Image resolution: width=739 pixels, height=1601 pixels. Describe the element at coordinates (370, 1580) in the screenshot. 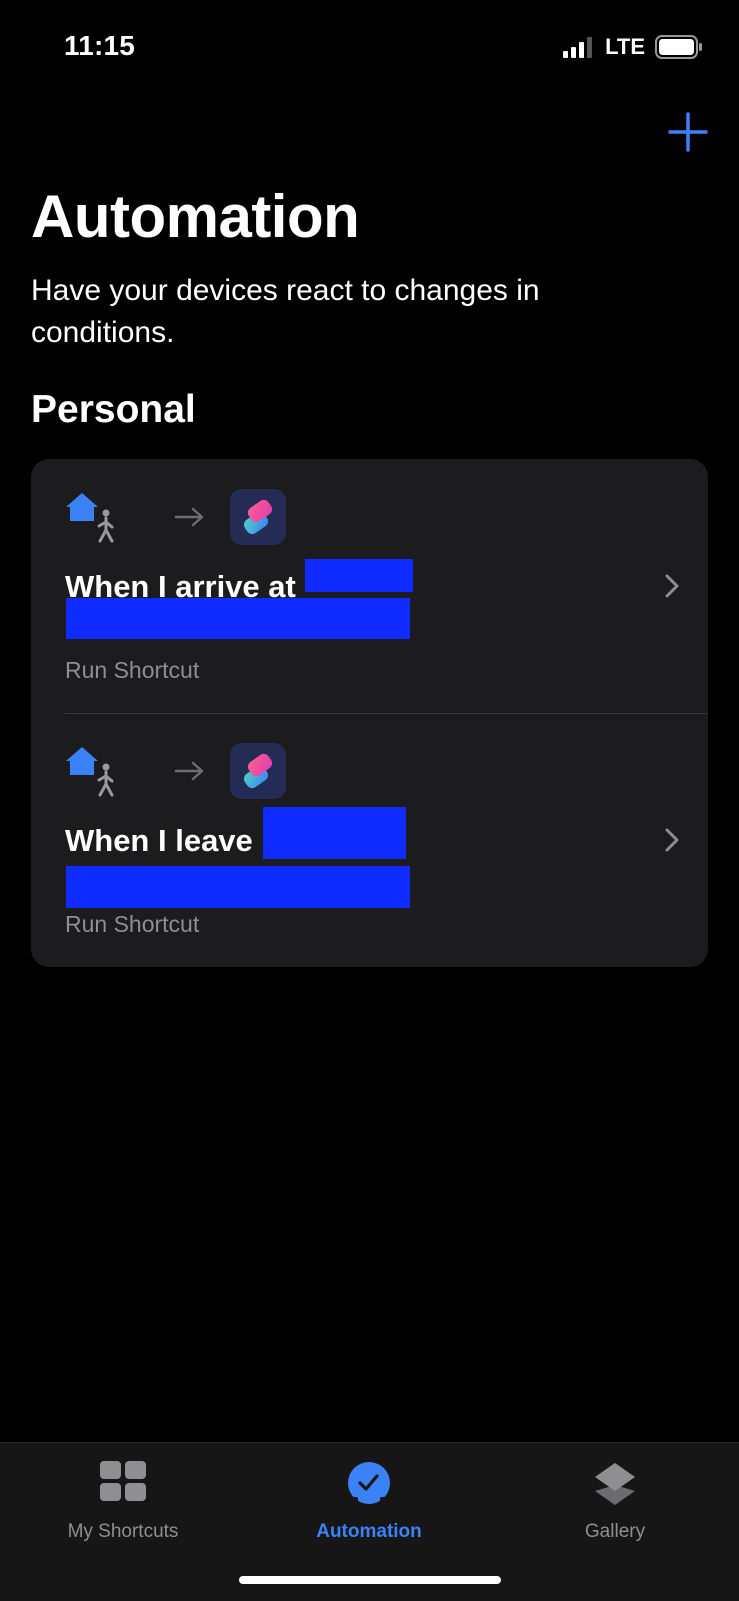

I see `home-indicator` at that location.